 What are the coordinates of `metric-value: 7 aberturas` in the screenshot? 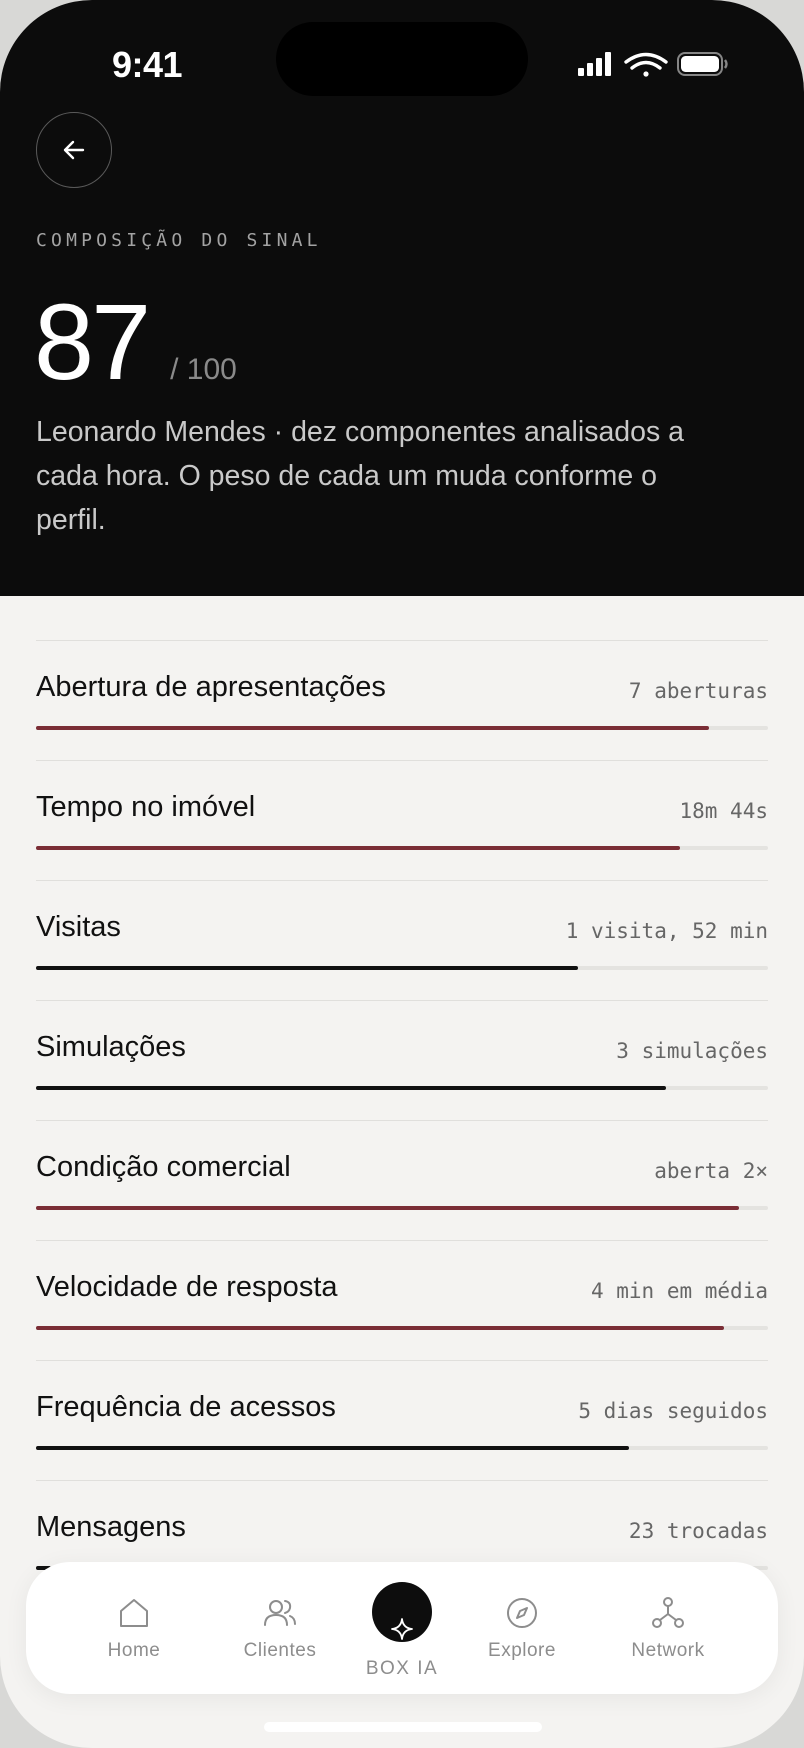 It's located at (698, 691).